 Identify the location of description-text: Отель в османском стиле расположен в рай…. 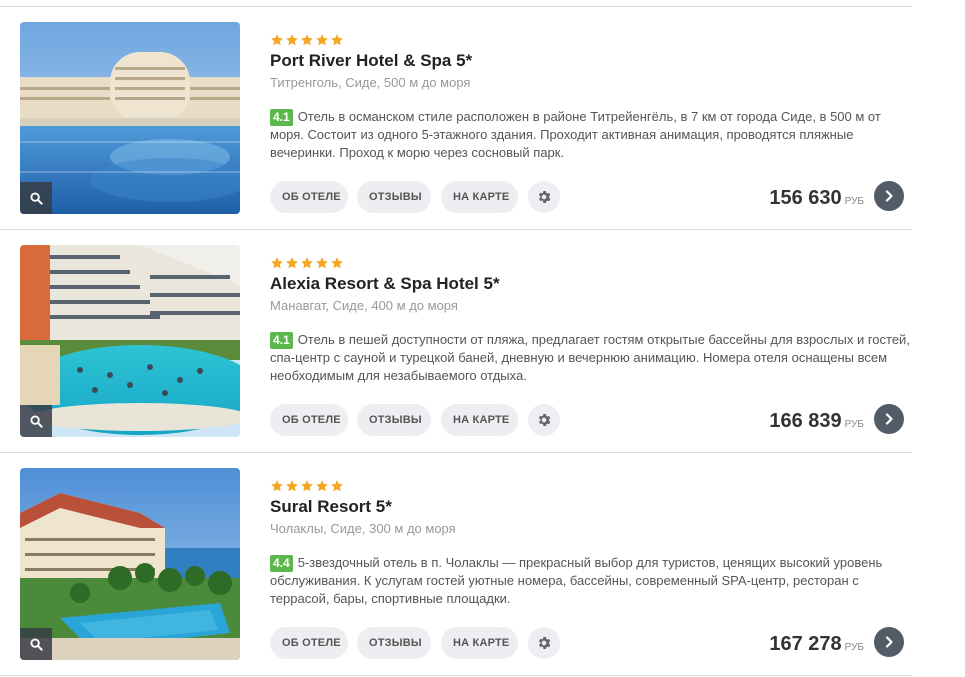
(575, 134).